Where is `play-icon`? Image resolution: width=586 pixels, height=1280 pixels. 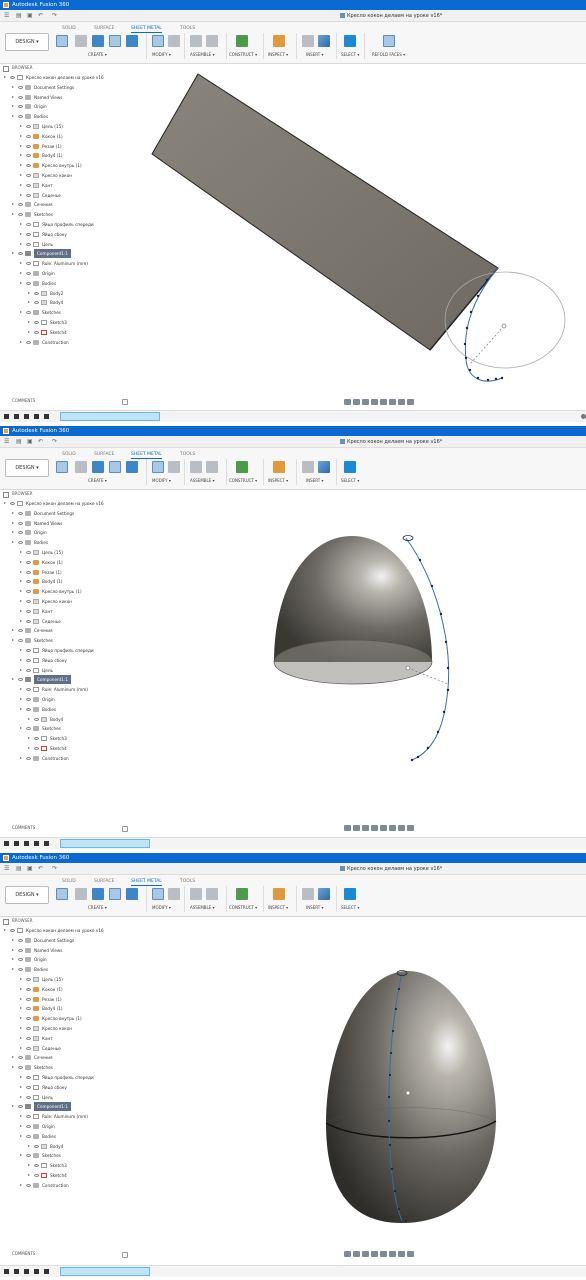
play-icon is located at coordinates (26, 1271).